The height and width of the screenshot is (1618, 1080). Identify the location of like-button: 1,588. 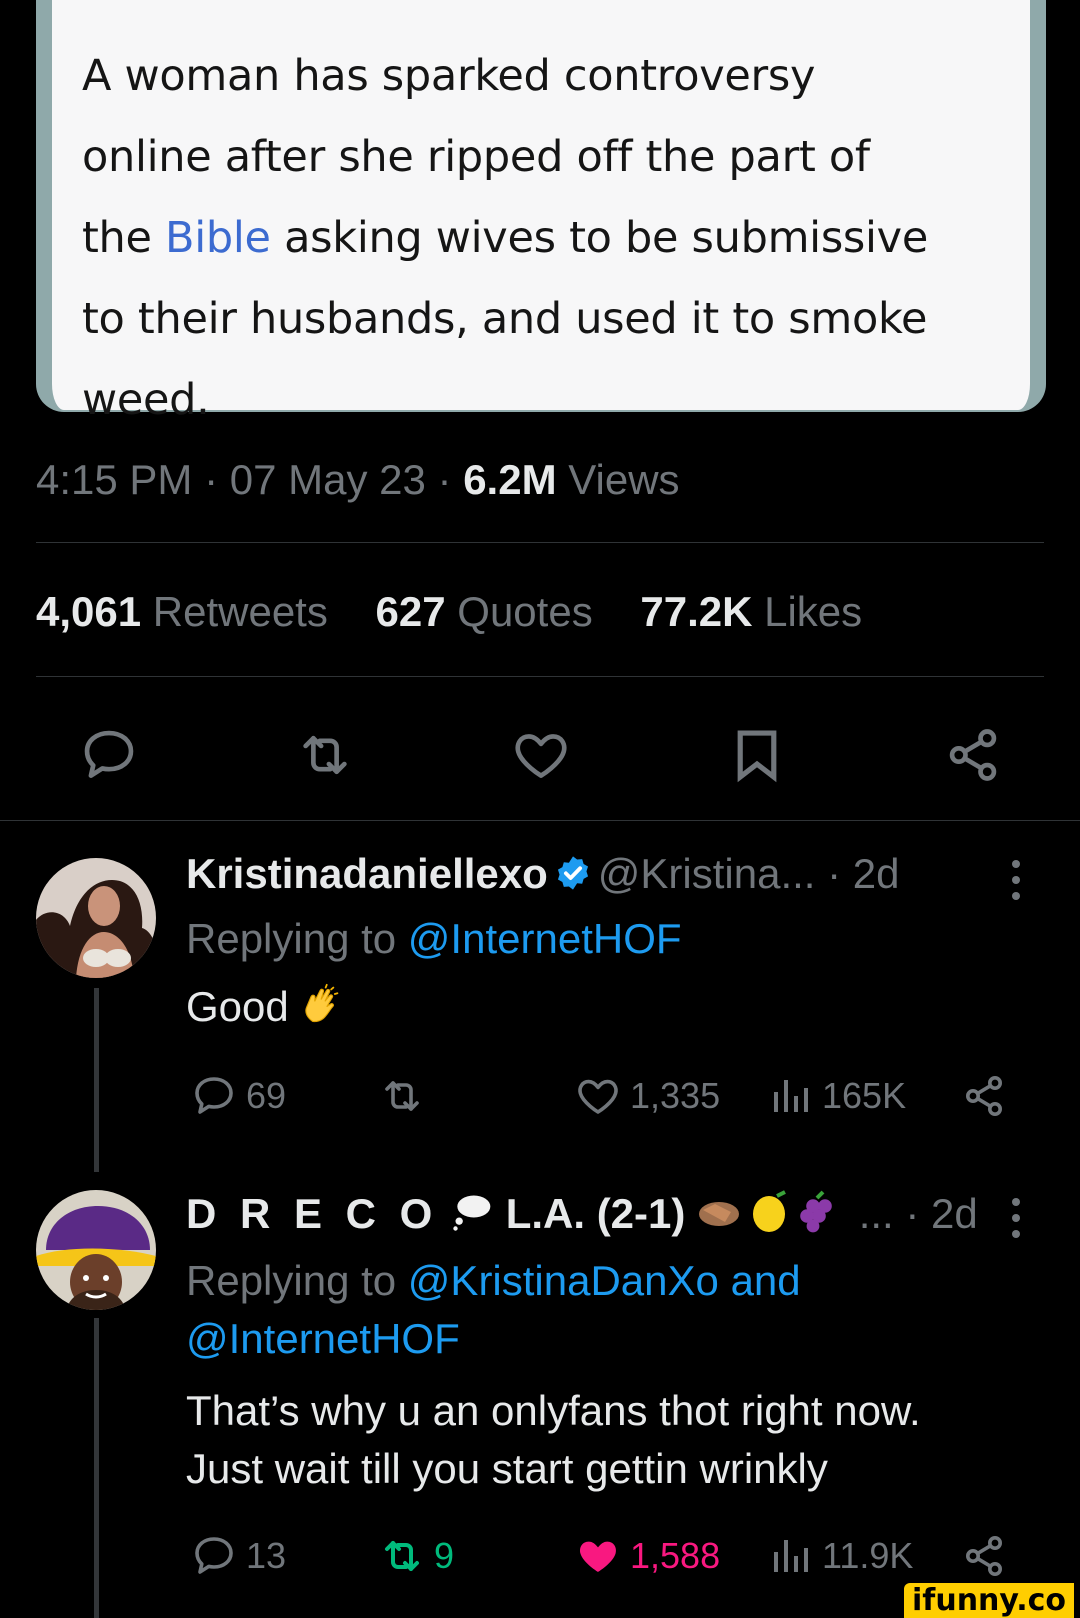
(647, 1556).